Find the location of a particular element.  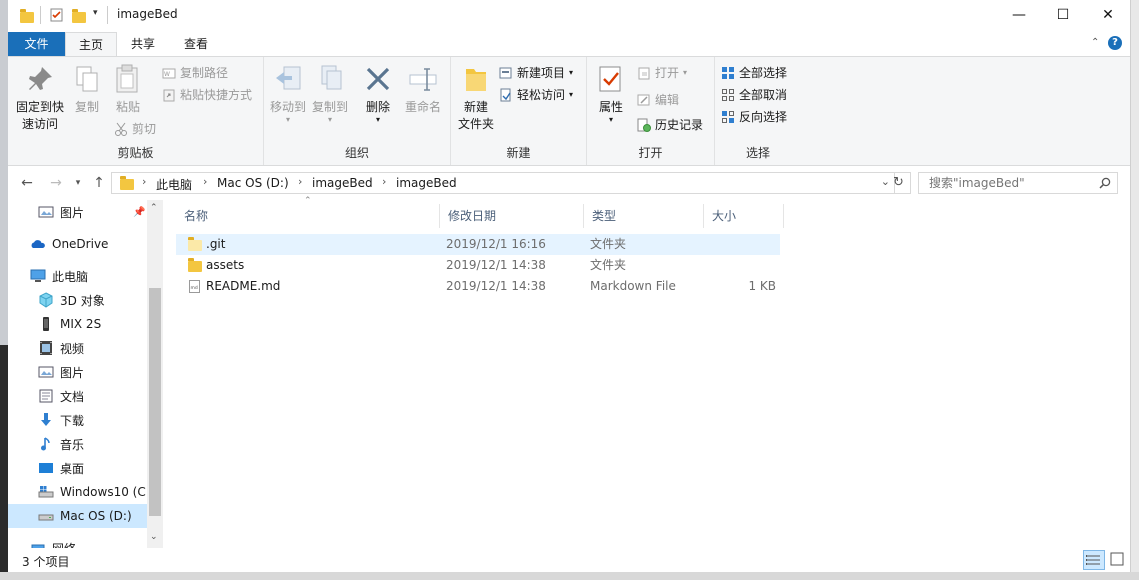

rename-button: 重命名 is located at coordinates (423, 89).